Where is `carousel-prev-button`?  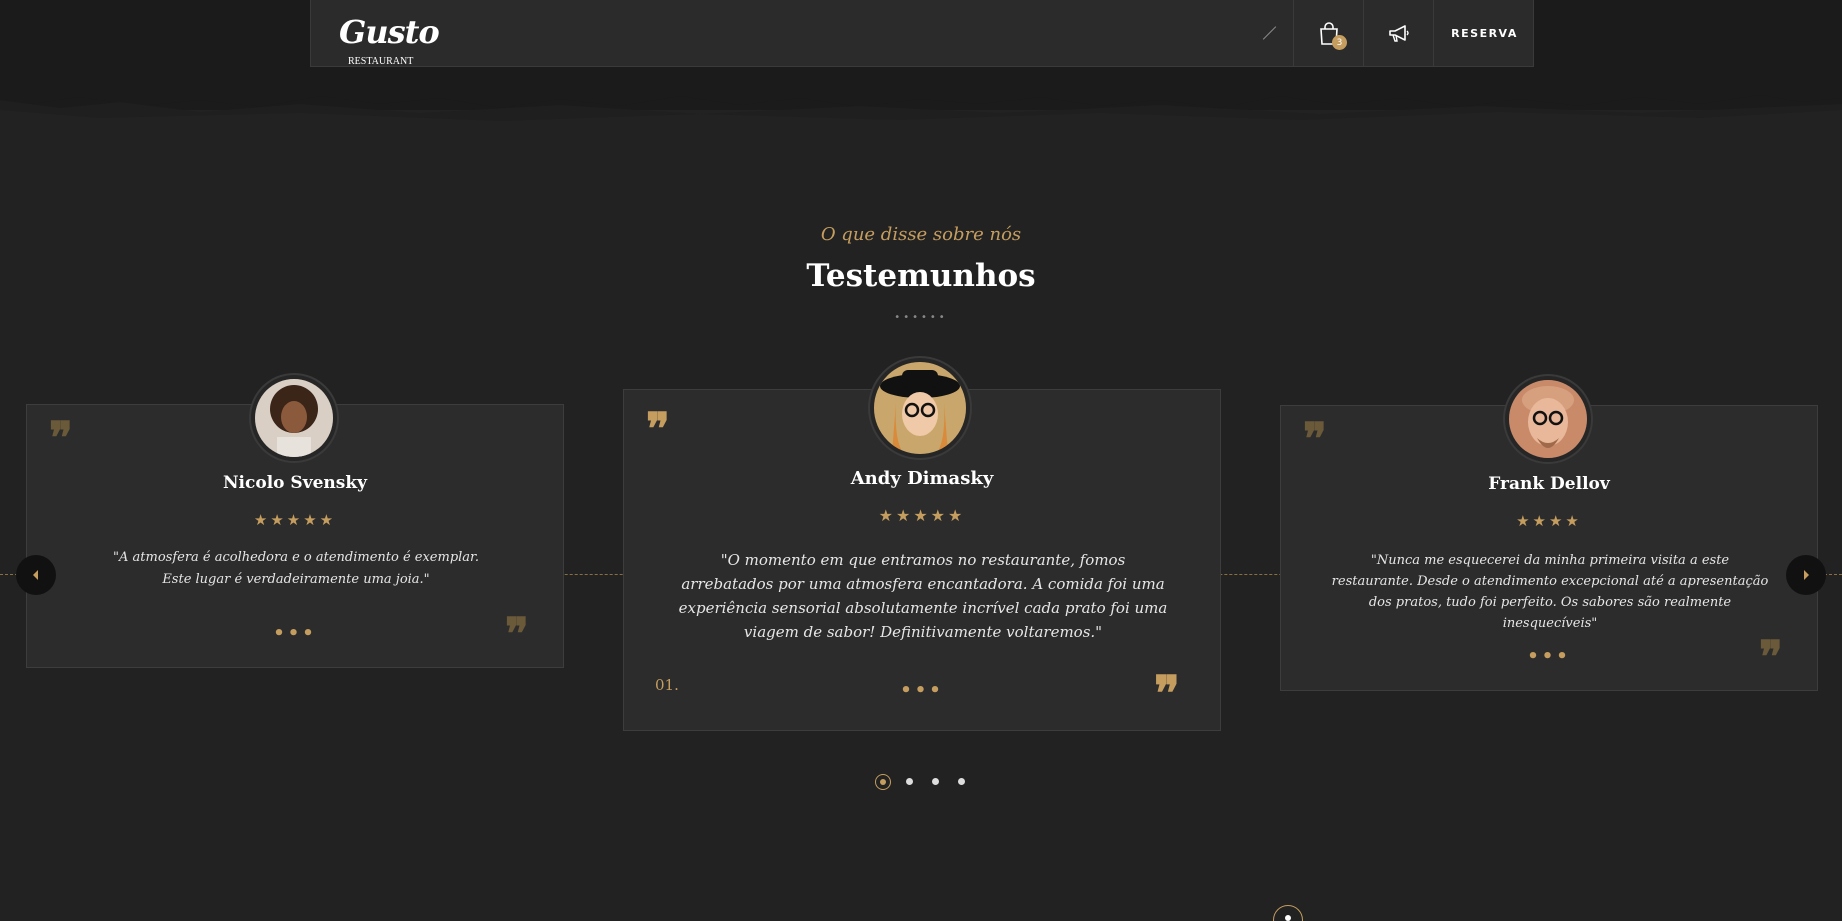 carousel-prev-button is located at coordinates (36, 575).